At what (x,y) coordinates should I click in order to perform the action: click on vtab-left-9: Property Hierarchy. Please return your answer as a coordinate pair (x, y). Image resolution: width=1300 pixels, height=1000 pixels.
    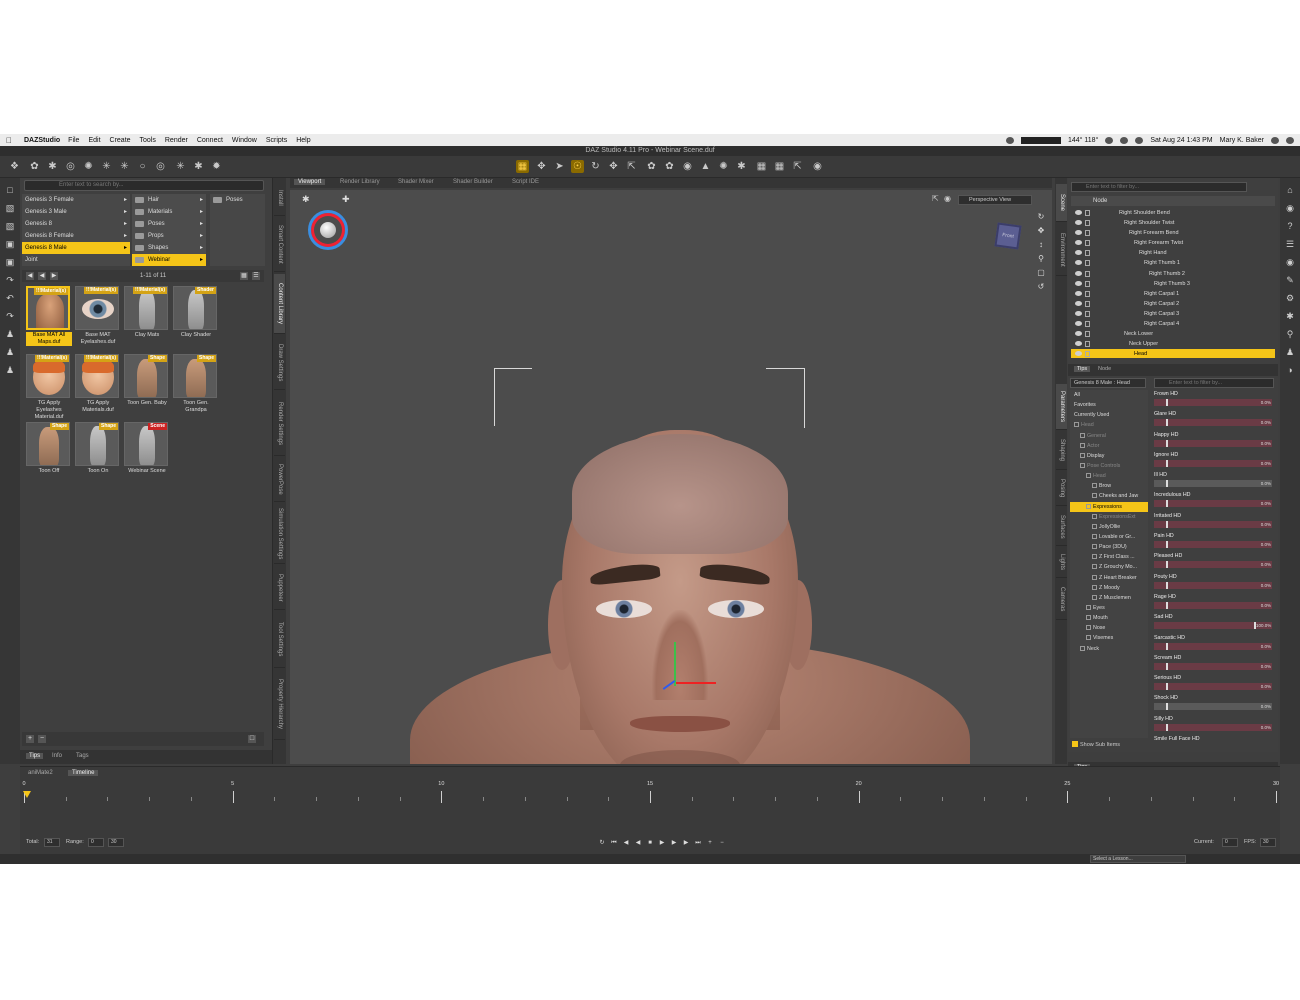
    Looking at the image, I should click on (279, 705).